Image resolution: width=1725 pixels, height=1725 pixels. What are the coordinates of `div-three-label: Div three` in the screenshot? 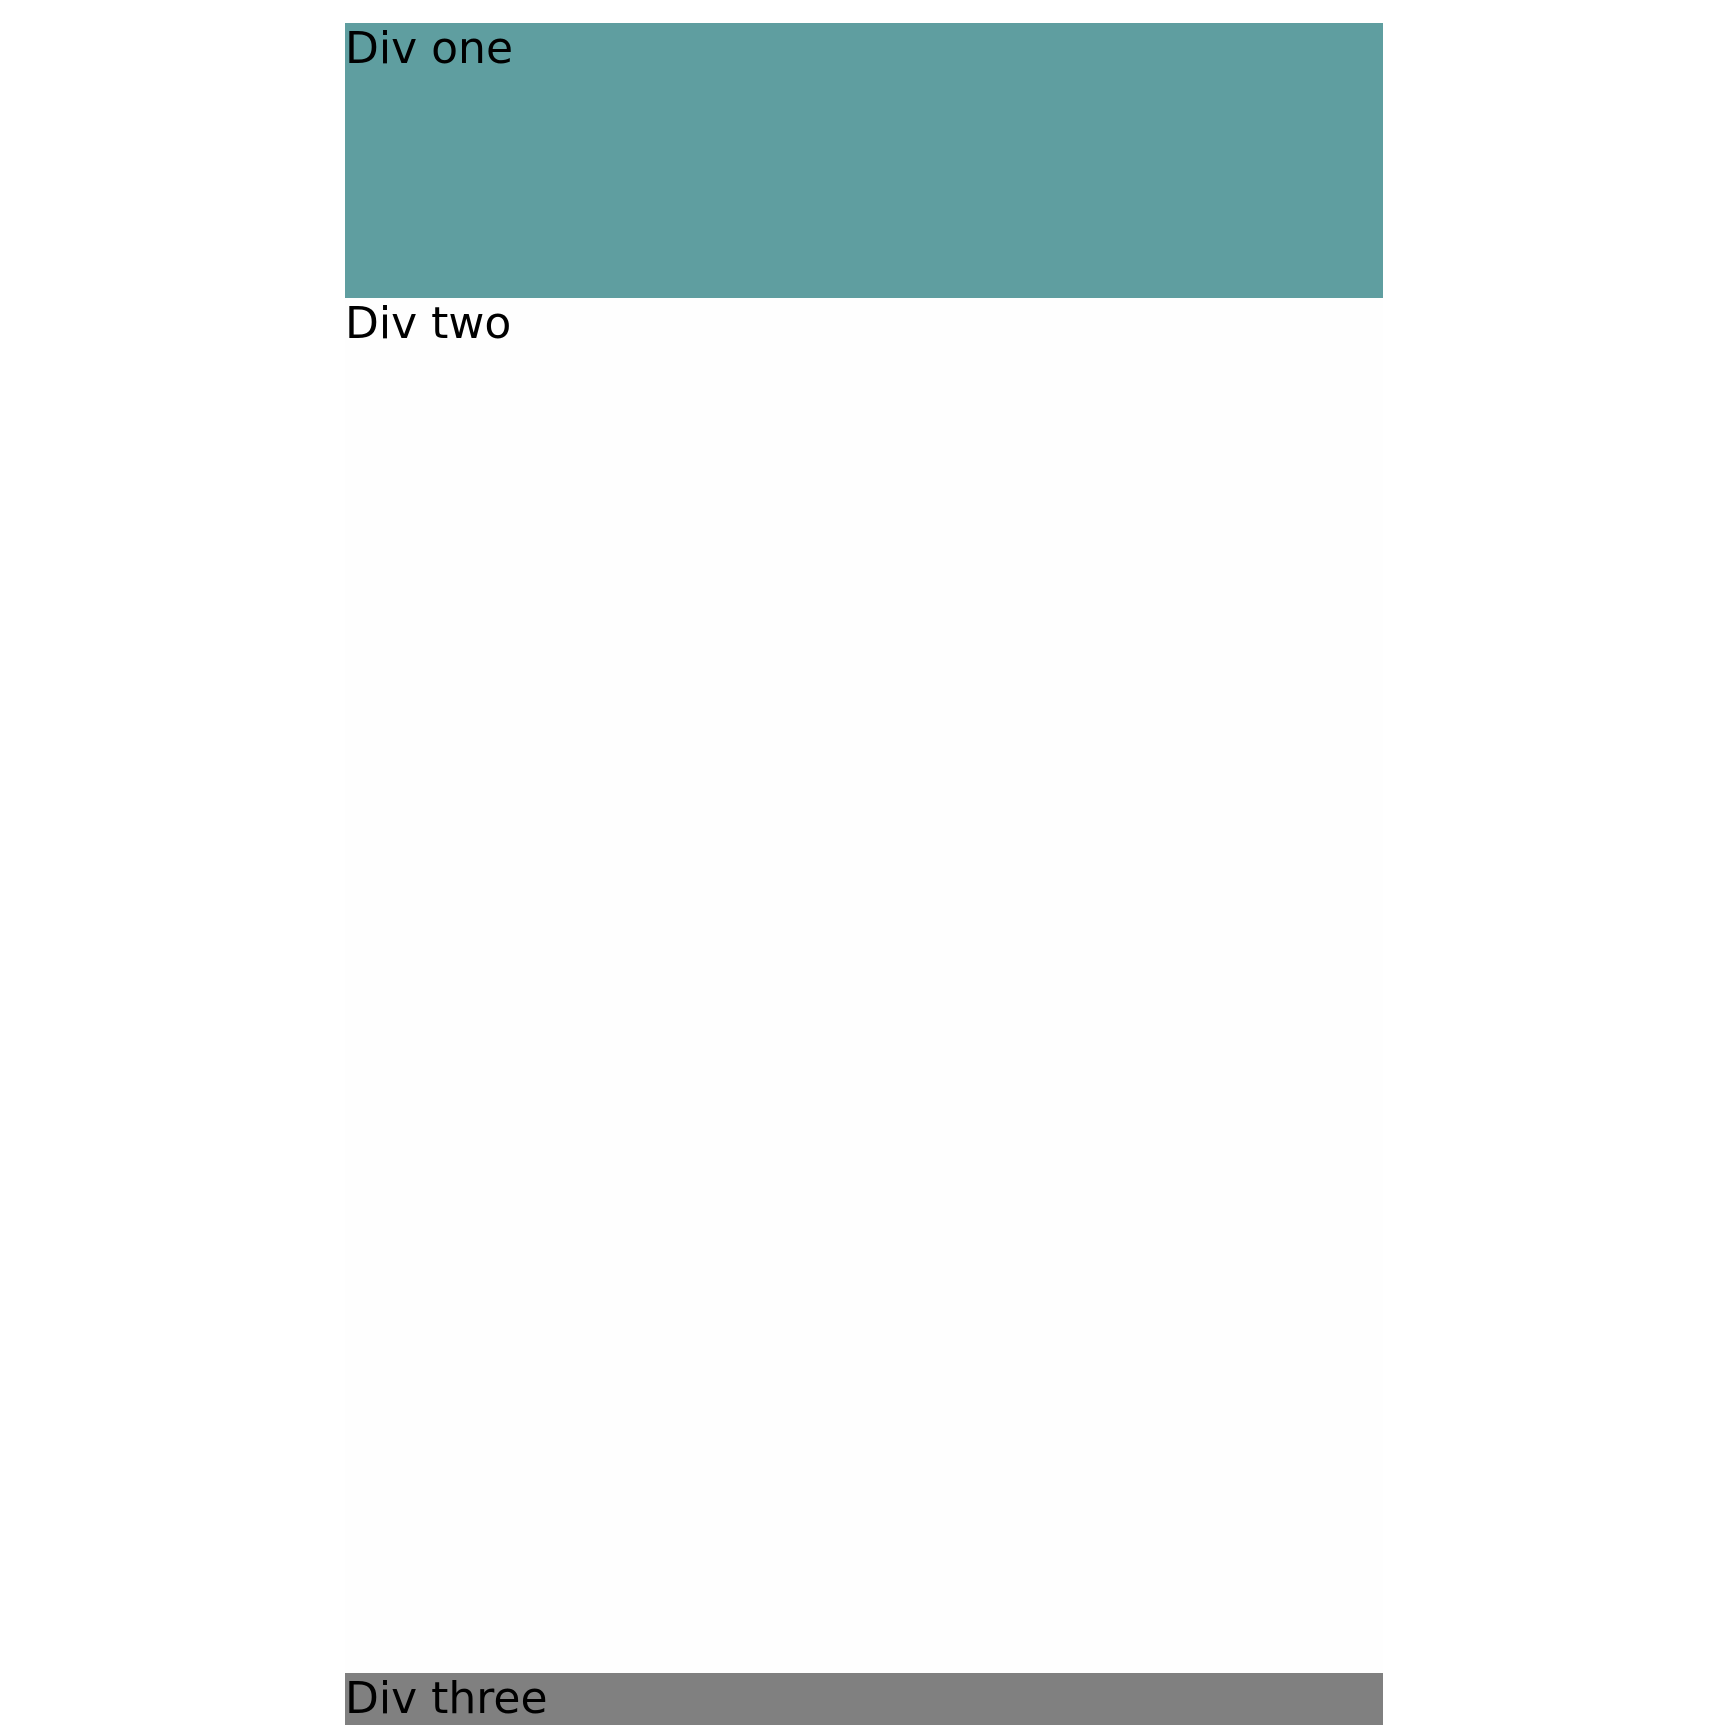 It's located at (446, 1698).